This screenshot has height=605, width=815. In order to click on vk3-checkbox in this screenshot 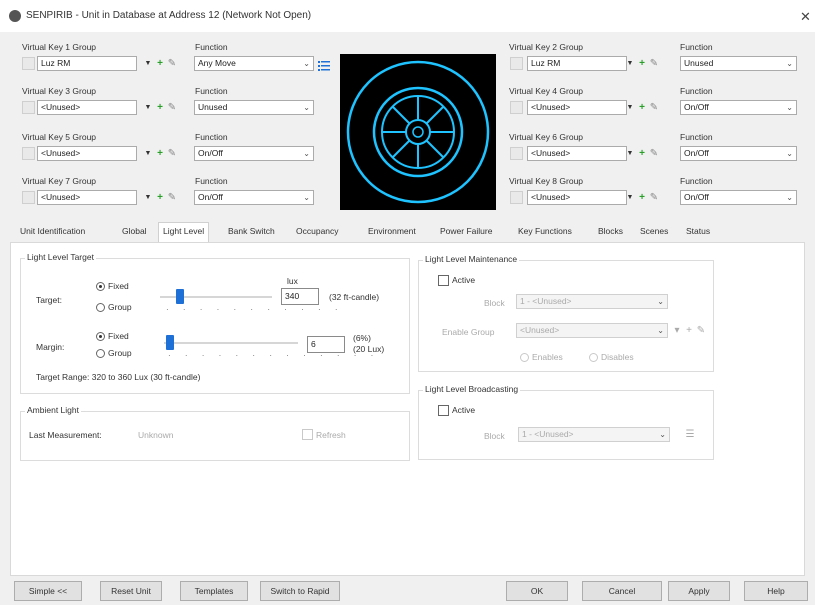, I will do `click(28, 107)`.